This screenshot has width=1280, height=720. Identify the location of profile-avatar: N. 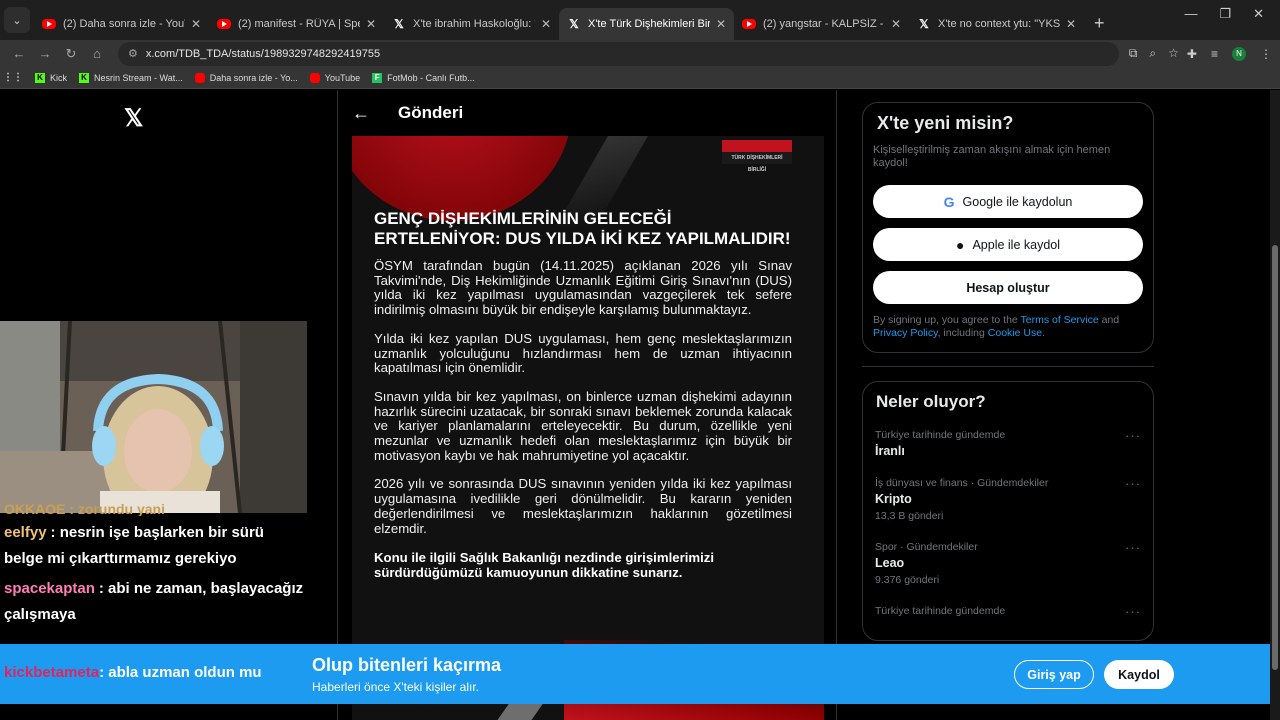
(1239, 53).